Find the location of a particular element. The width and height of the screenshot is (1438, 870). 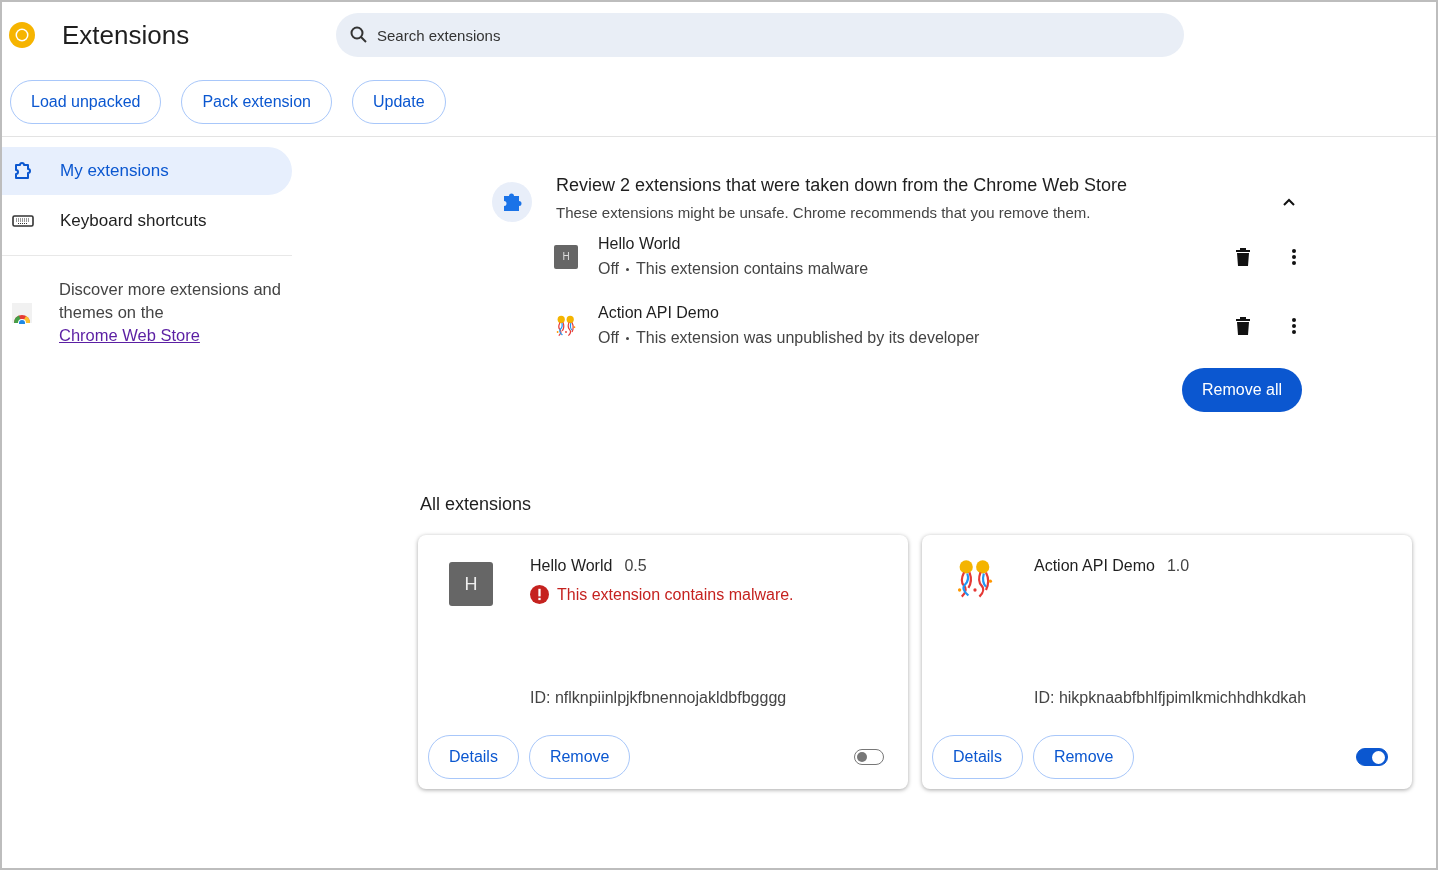

extension-reason: This extension was unpublished by its developer is located at coordinates (808, 338).